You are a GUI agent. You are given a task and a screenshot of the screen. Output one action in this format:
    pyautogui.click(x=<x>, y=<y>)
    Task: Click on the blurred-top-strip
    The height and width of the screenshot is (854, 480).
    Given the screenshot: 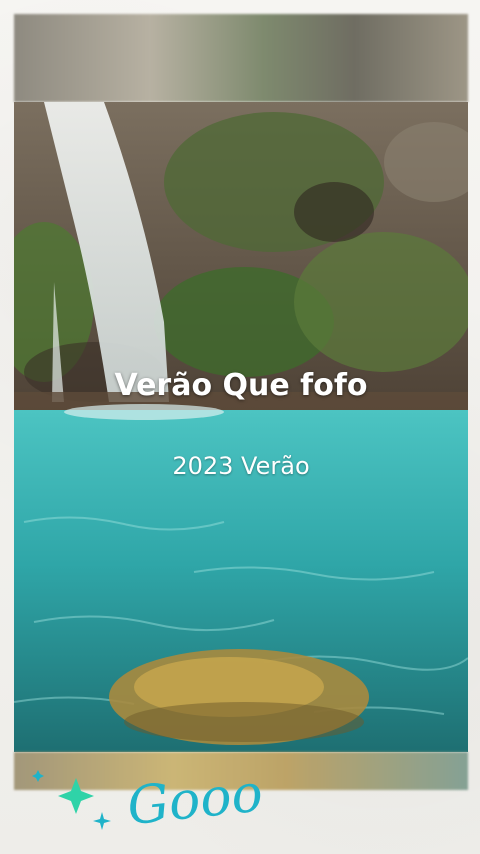 What is the action you would take?
    pyautogui.click(x=241, y=58)
    